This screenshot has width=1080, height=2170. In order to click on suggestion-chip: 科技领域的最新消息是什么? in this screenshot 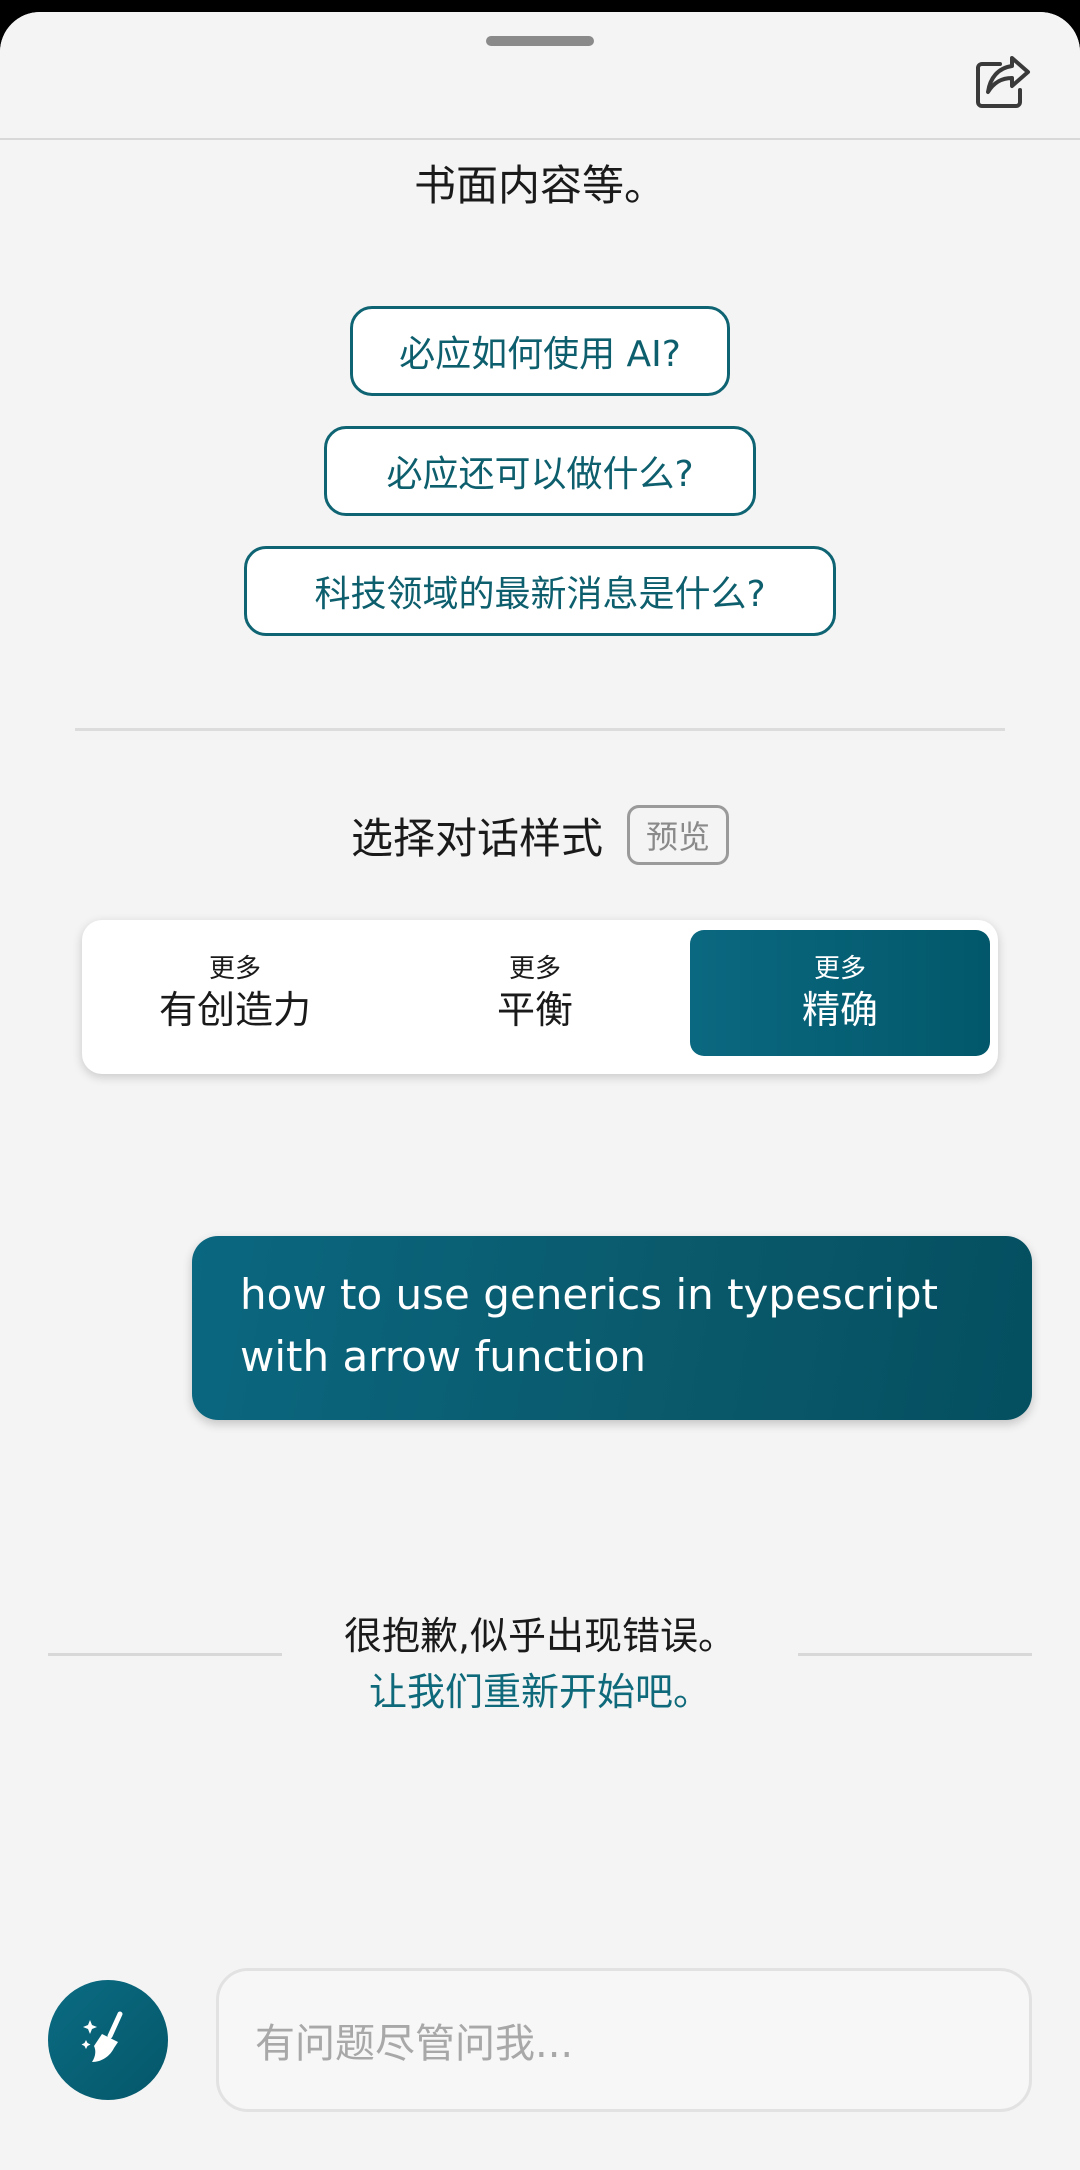, I will do `click(540, 591)`.